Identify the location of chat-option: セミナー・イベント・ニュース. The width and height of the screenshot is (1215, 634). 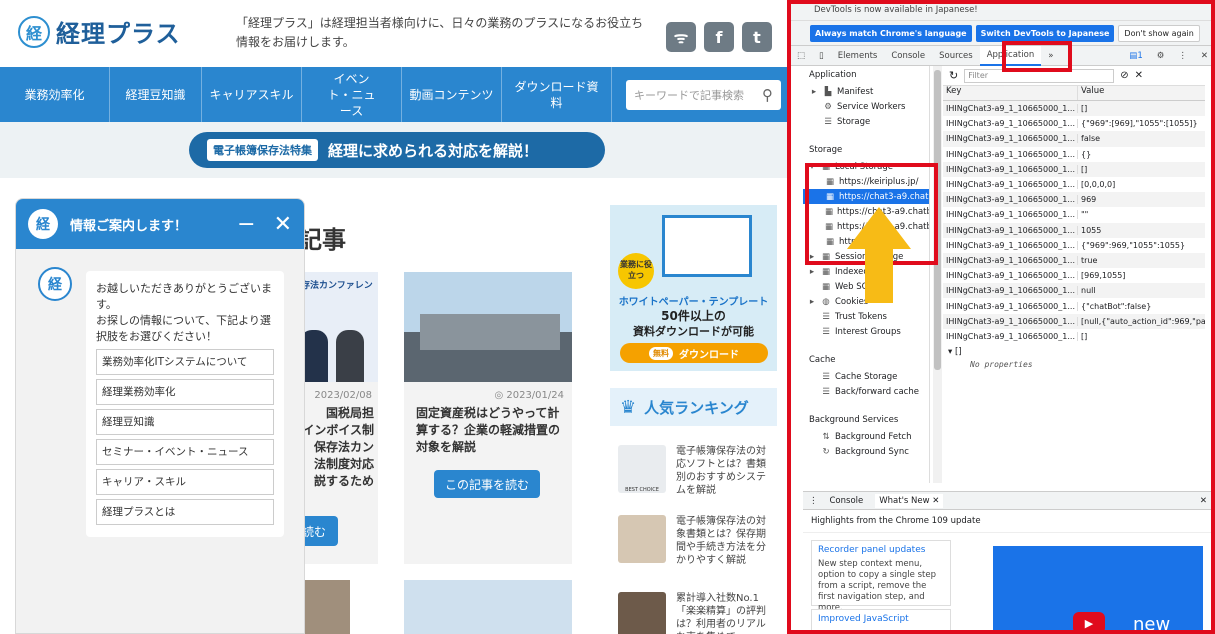
(185, 452).